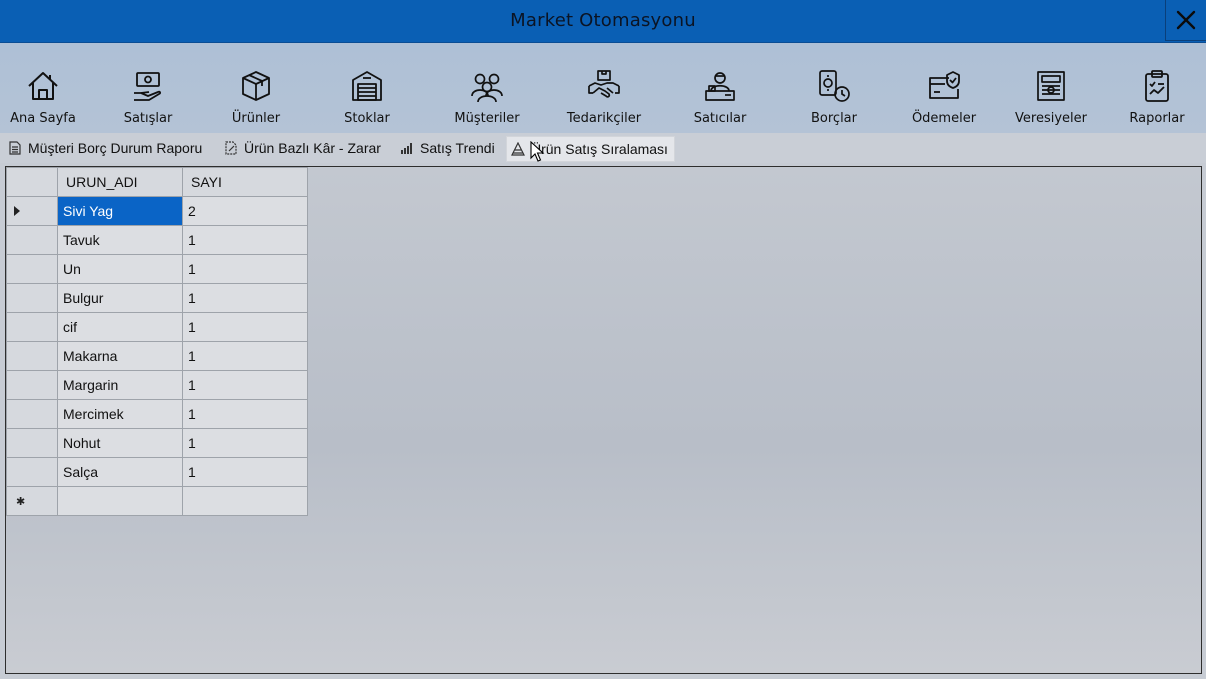  What do you see at coordinates (17, 211) in the screenshot?
I see `current-row-arrow-icon` at bounding box center [17, 211].